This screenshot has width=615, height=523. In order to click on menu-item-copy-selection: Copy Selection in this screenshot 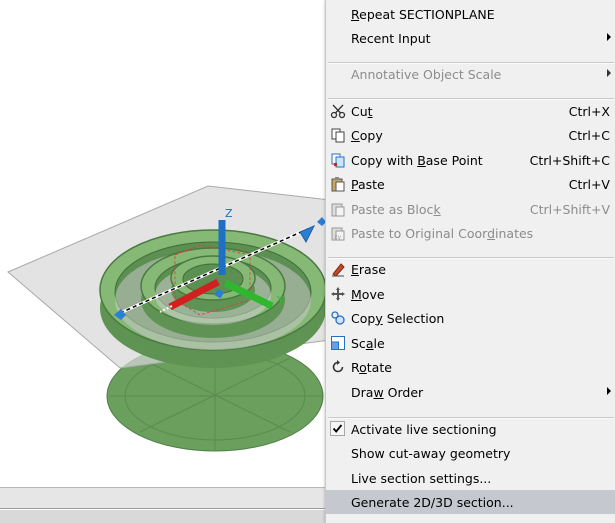, I will do `click(470, 318)`.